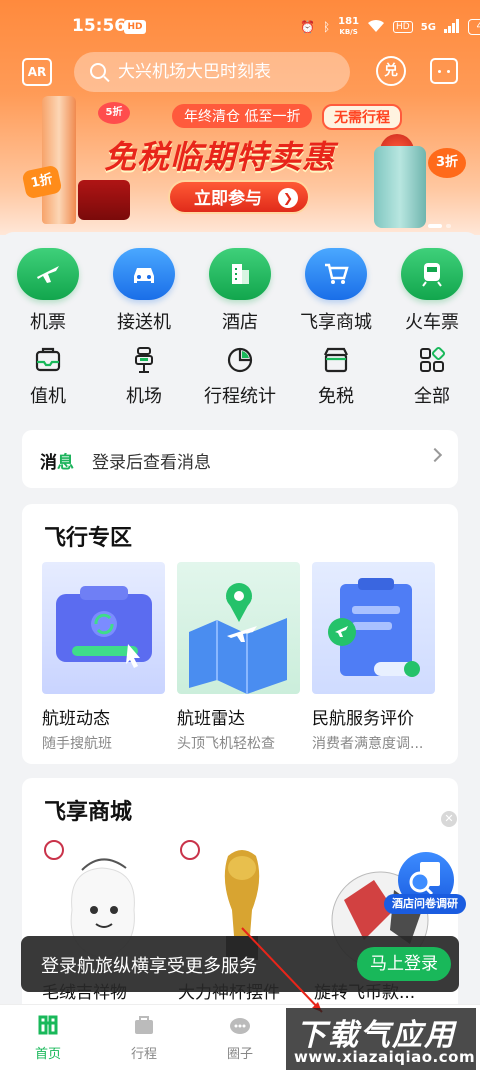  I want to click on service-checkin: 值机, so click(48, 377).